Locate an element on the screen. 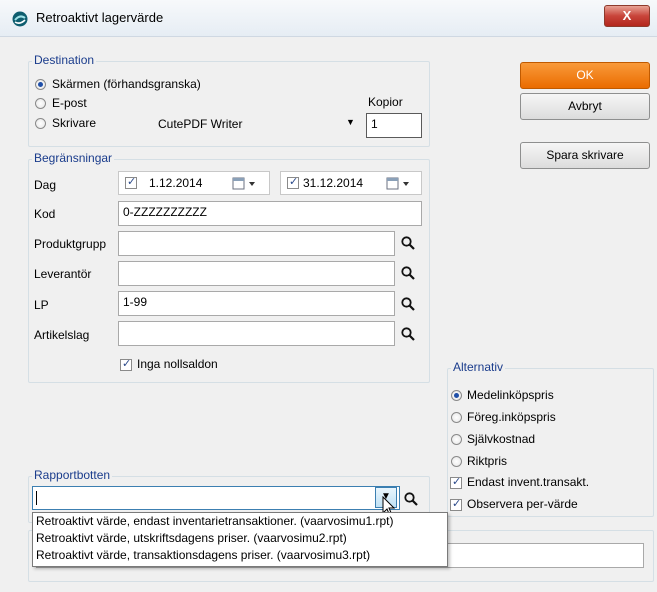 This screenshot has height=592, width=657. radio-screen-label: Skärmen (förhandsgranska) is located at coordinates (126, 84).